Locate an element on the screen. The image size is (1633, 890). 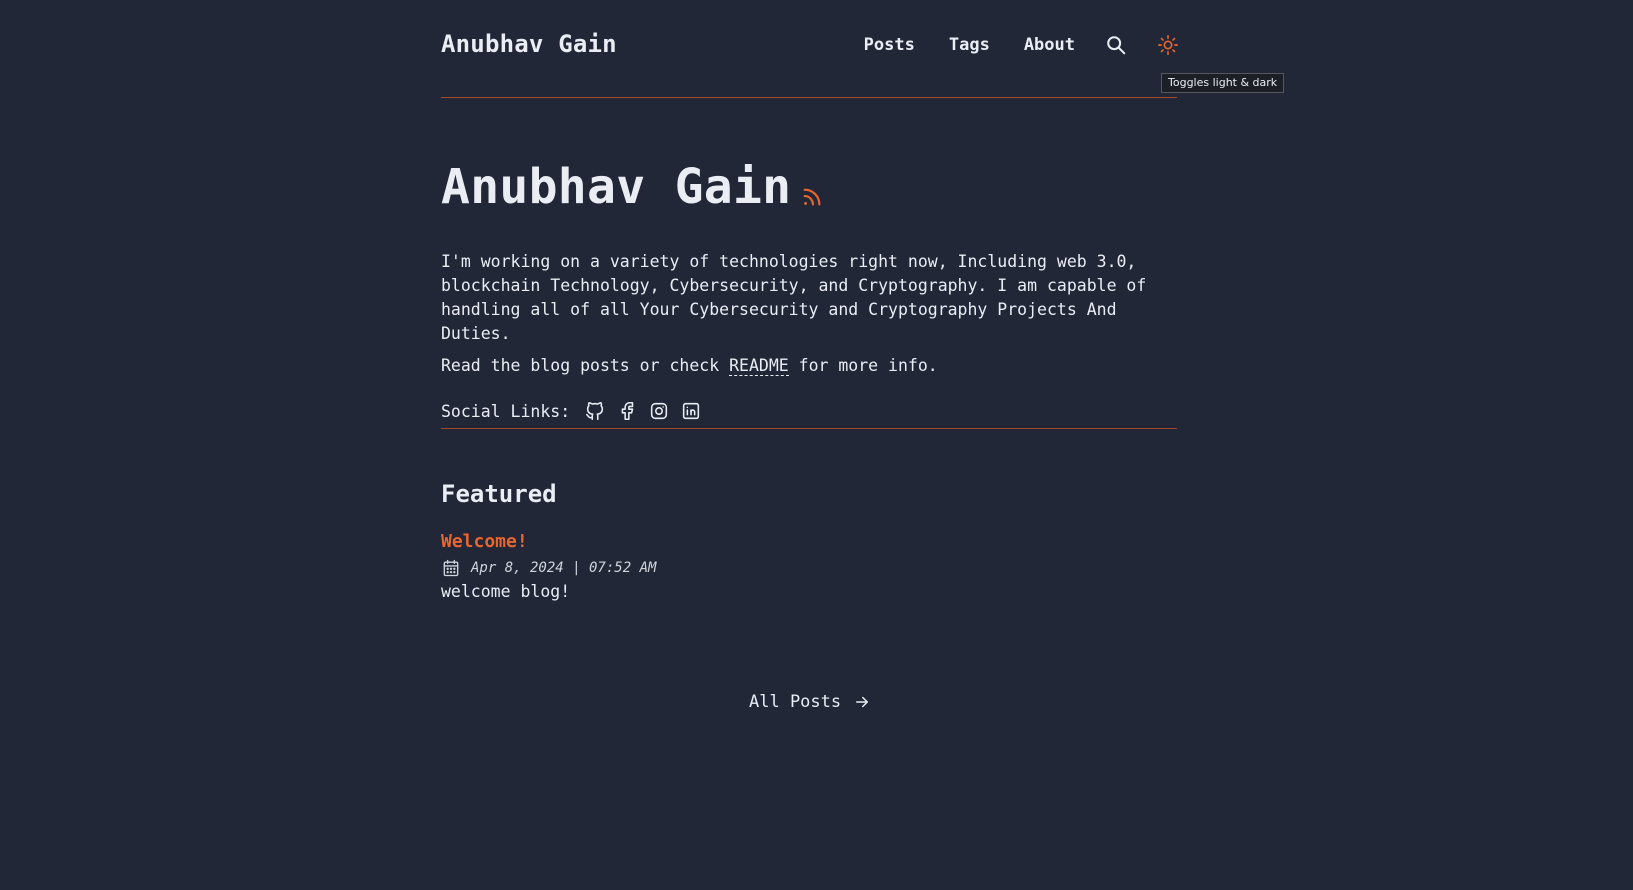
arrow-right-icon is located at coordinates (862, 702).